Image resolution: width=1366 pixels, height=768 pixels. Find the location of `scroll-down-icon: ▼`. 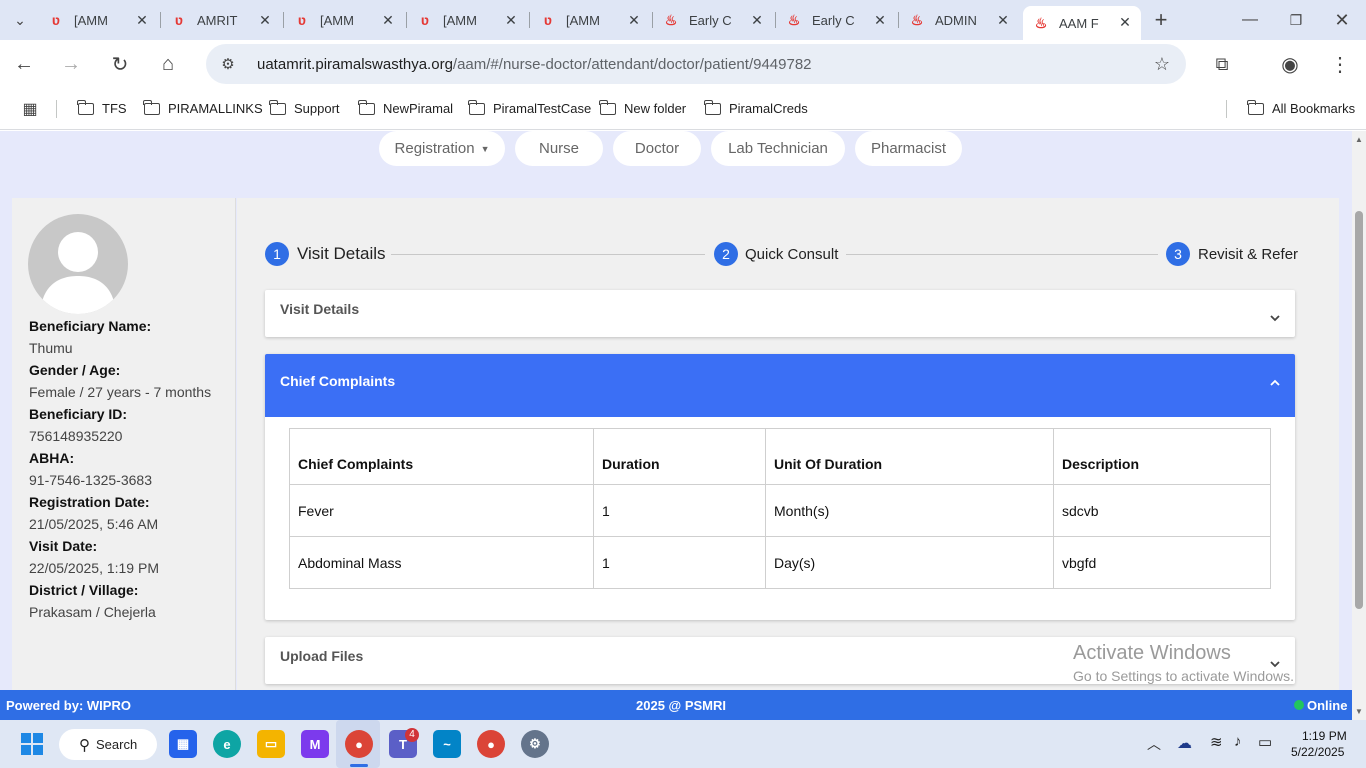

scroll-down-icon: ▼ is located at coordinates (1359, 711).